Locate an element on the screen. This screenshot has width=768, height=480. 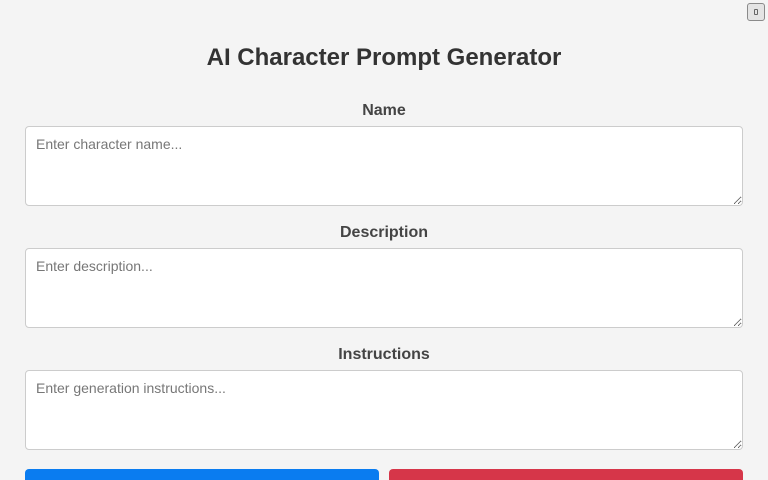
instructions-label: Instructions is located at coordinates (384, 354).